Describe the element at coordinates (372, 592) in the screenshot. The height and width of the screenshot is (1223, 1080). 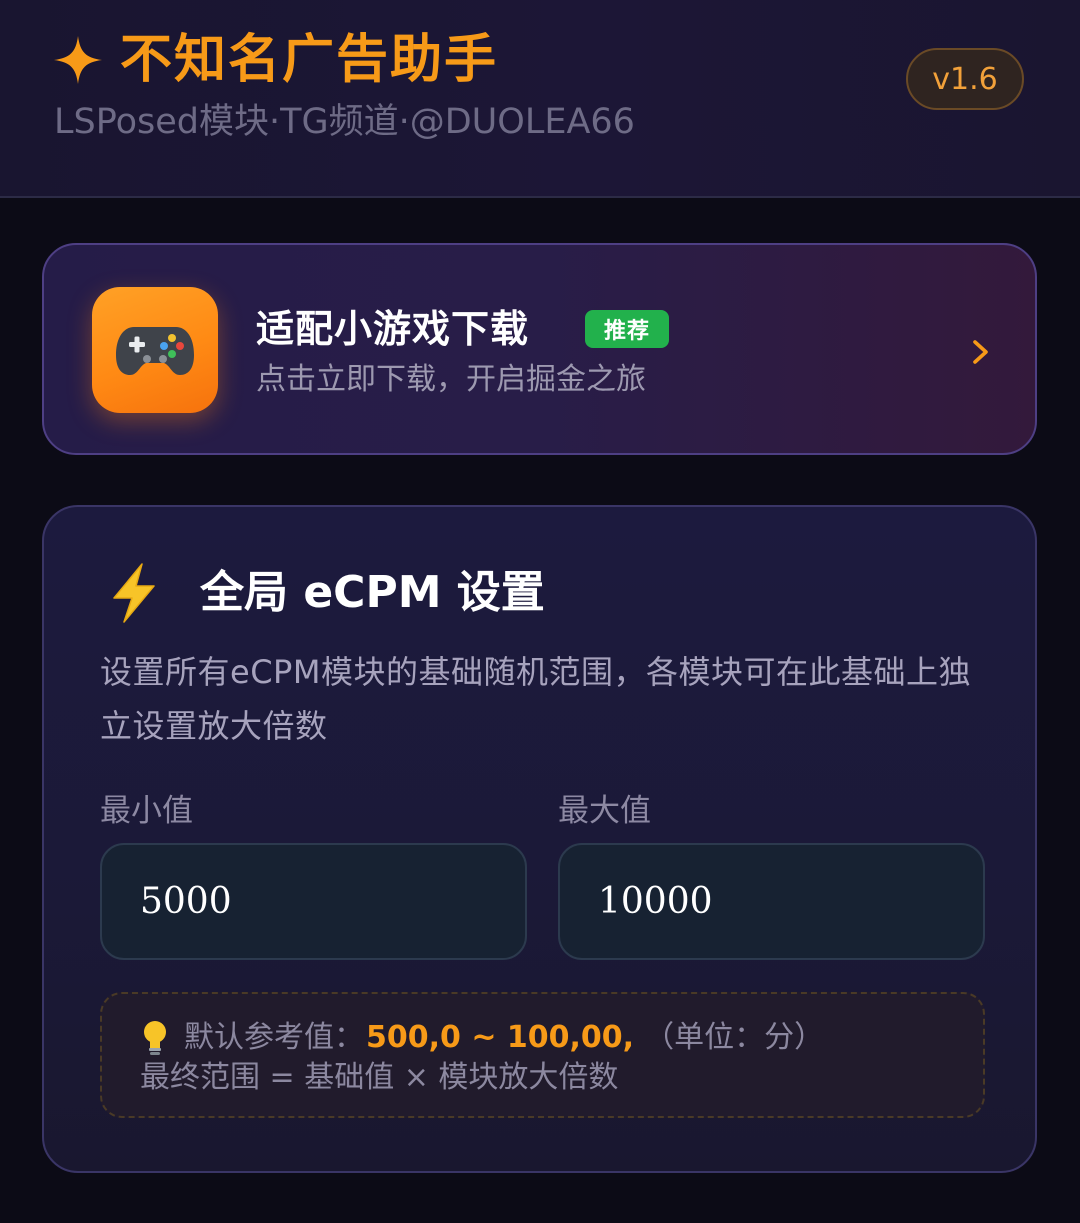
I see `section-title: 全局 eCPM 设置` at that location.